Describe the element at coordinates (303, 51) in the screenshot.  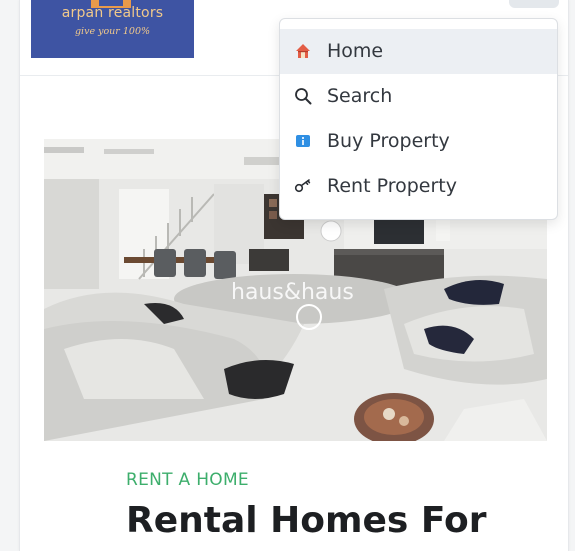
I see `house-icon` at that location.